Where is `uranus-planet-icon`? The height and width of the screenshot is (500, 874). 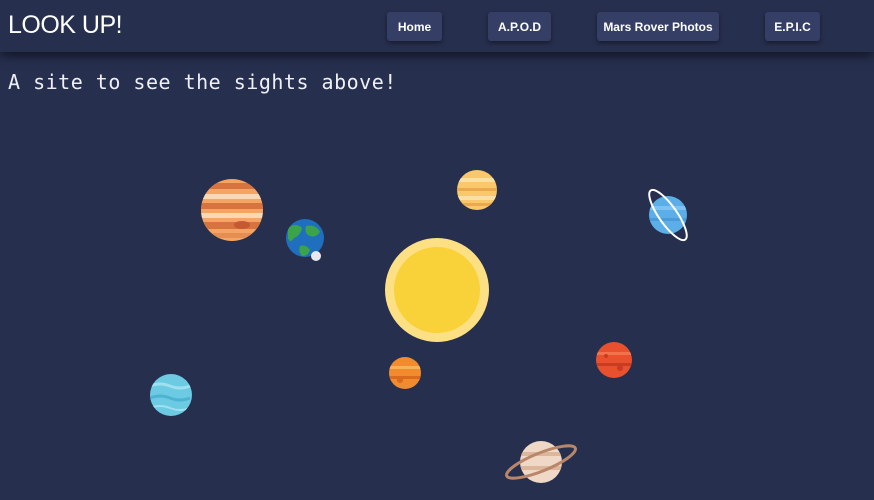 uranus-planet-icon is located at coordinates (668, 215).